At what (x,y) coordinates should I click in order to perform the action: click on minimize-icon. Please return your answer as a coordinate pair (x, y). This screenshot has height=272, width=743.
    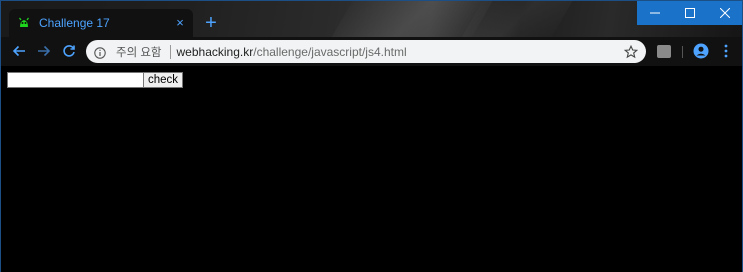
    Looking at the image, I should click on (654, 13).